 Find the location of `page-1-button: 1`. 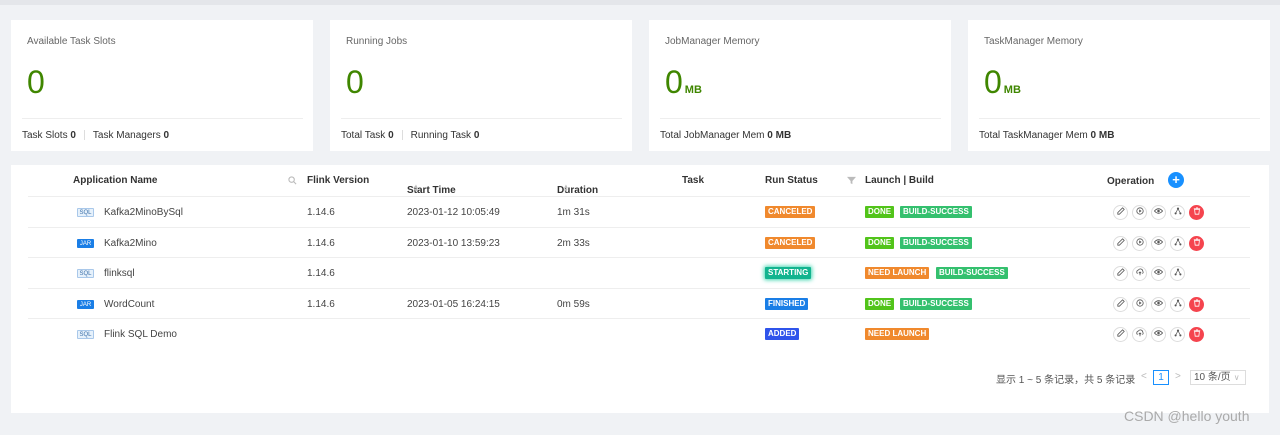

page-1-button: 1 is located at coordinates (1161, 377).